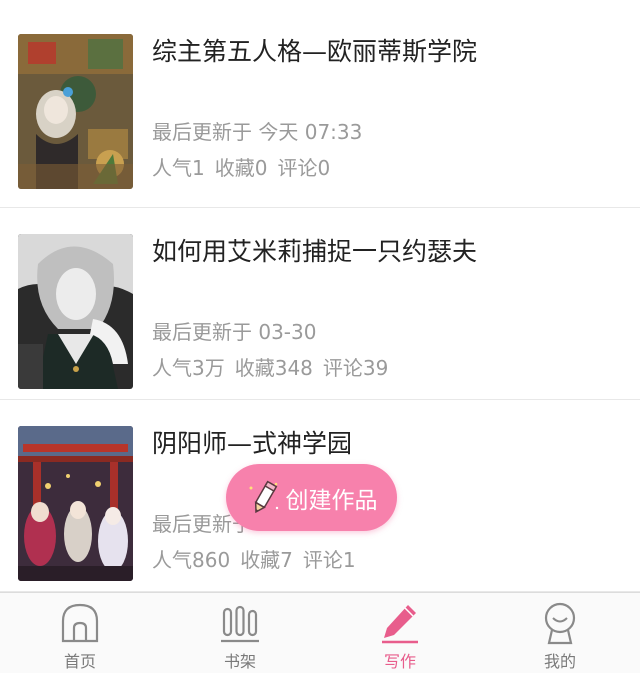 This screenshot has height=673, width=640. Describe the element at coordinates (386, 252) in the screenshot. I see `work-title: 如何用艾米莉捕捉一只约瑟夫` at that location.